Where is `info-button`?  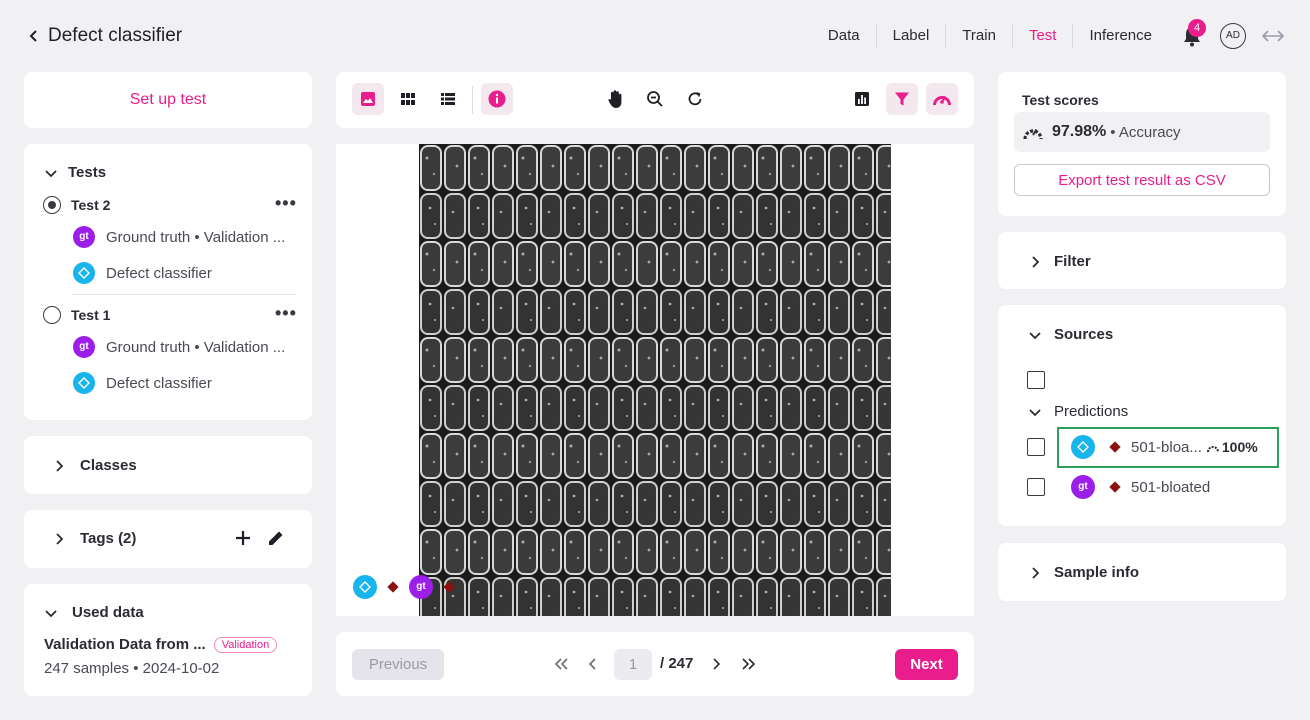 info-button is located at coordinates (497, 99).